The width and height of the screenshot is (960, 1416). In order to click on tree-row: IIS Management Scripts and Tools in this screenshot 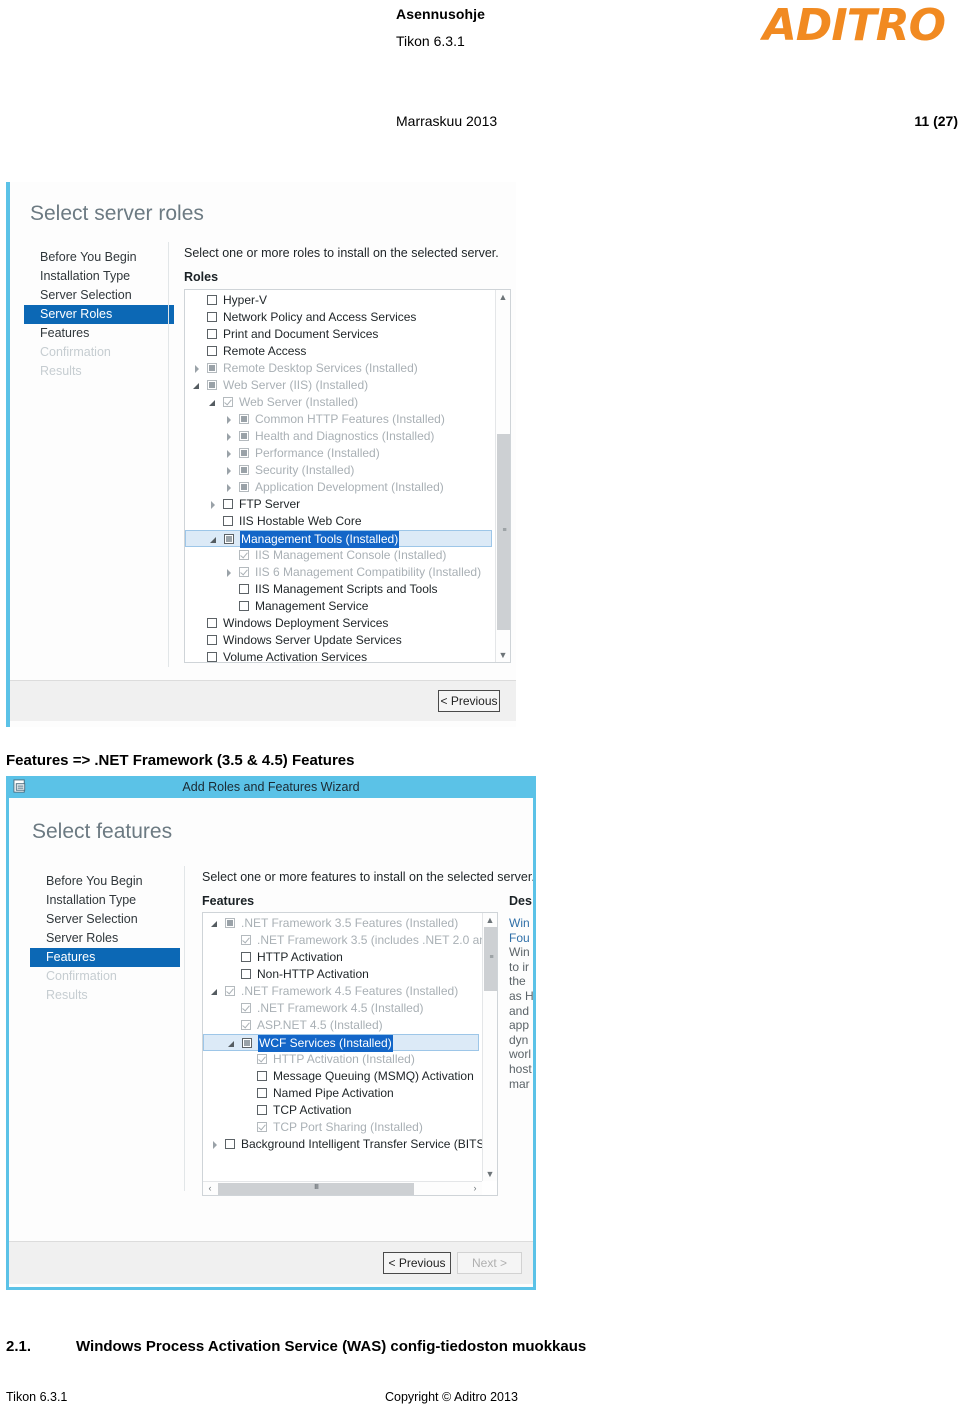, I will do `click(338, 589)`.